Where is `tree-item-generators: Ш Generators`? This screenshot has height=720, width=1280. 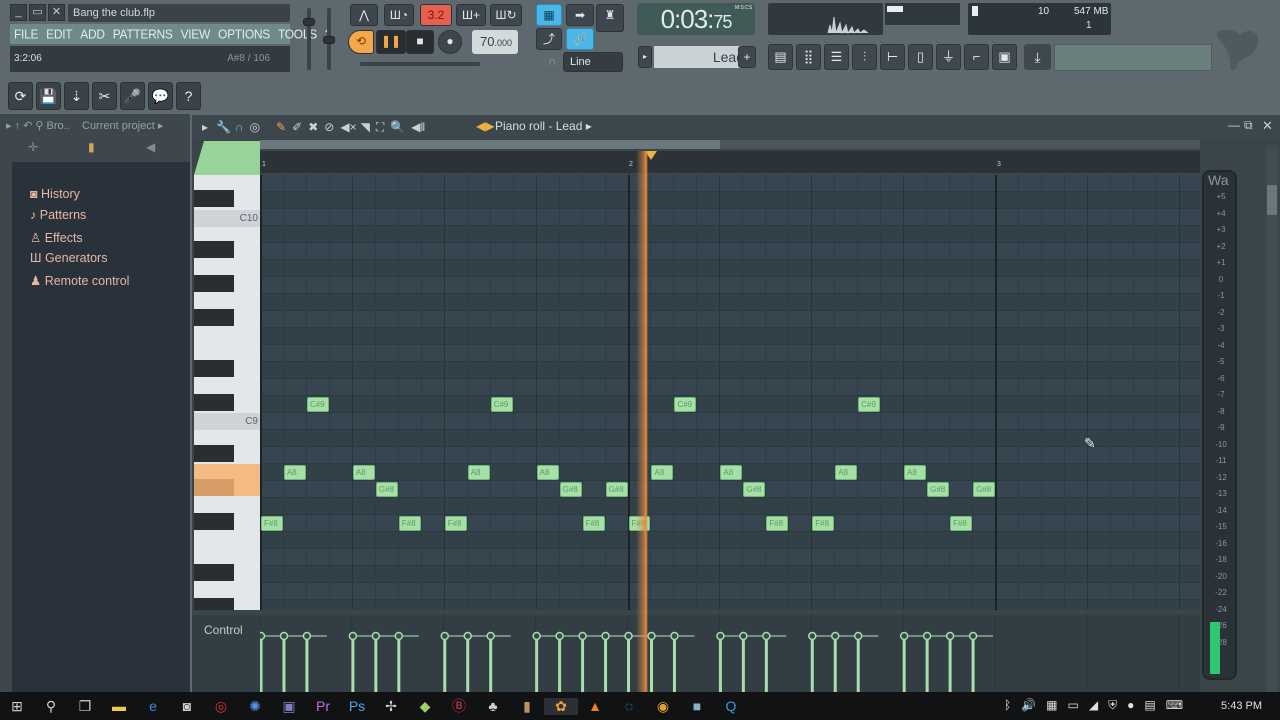
tree-item-generators: Ш Generators is located at coordinates (68, 258).